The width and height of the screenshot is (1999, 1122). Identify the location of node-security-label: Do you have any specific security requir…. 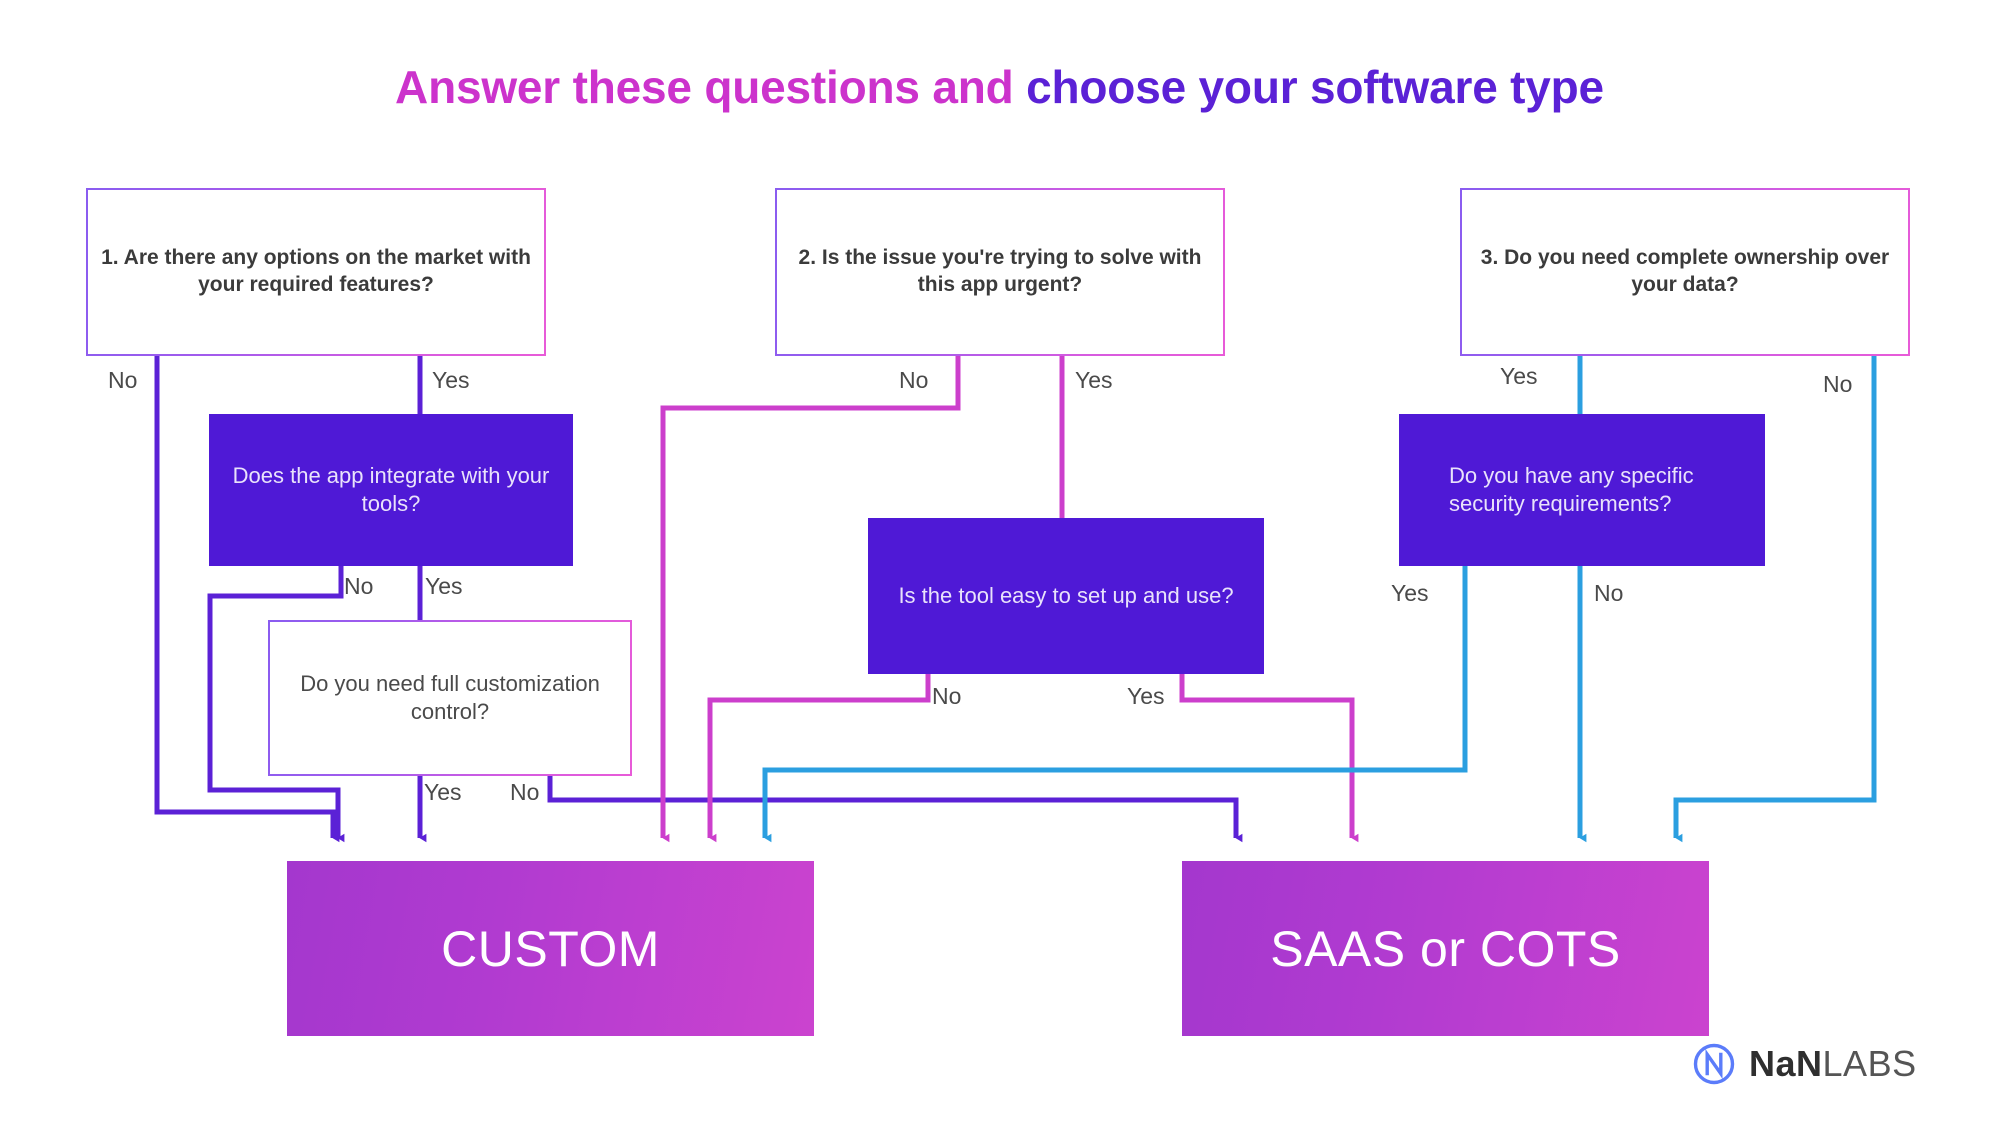
(1571, 489).